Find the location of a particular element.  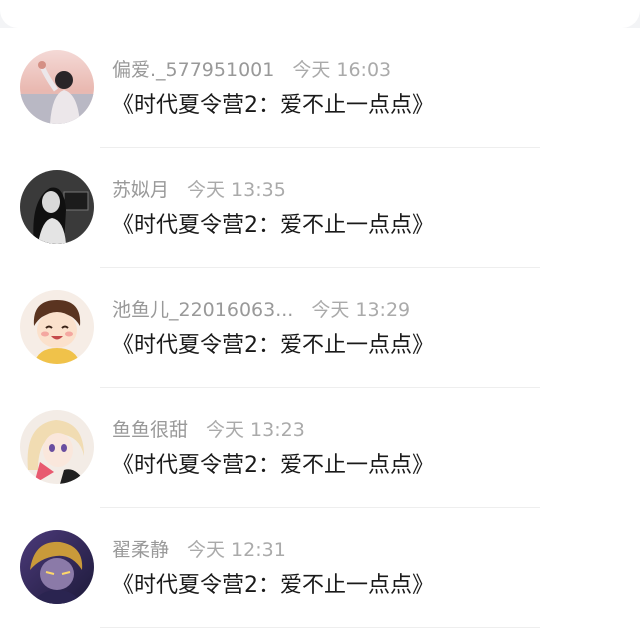

comment-meta: 苏姒月 今天 13:35 is located at coordinates (199, 190).